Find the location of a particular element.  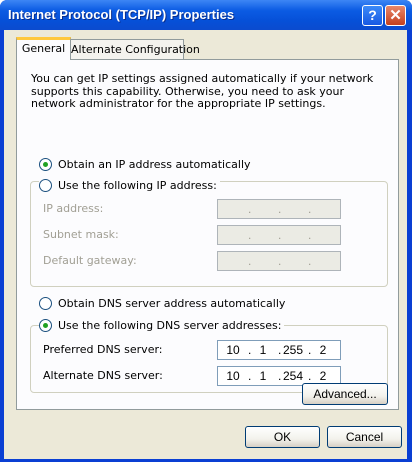

help-button: ? is located at coordinates (372, 15).